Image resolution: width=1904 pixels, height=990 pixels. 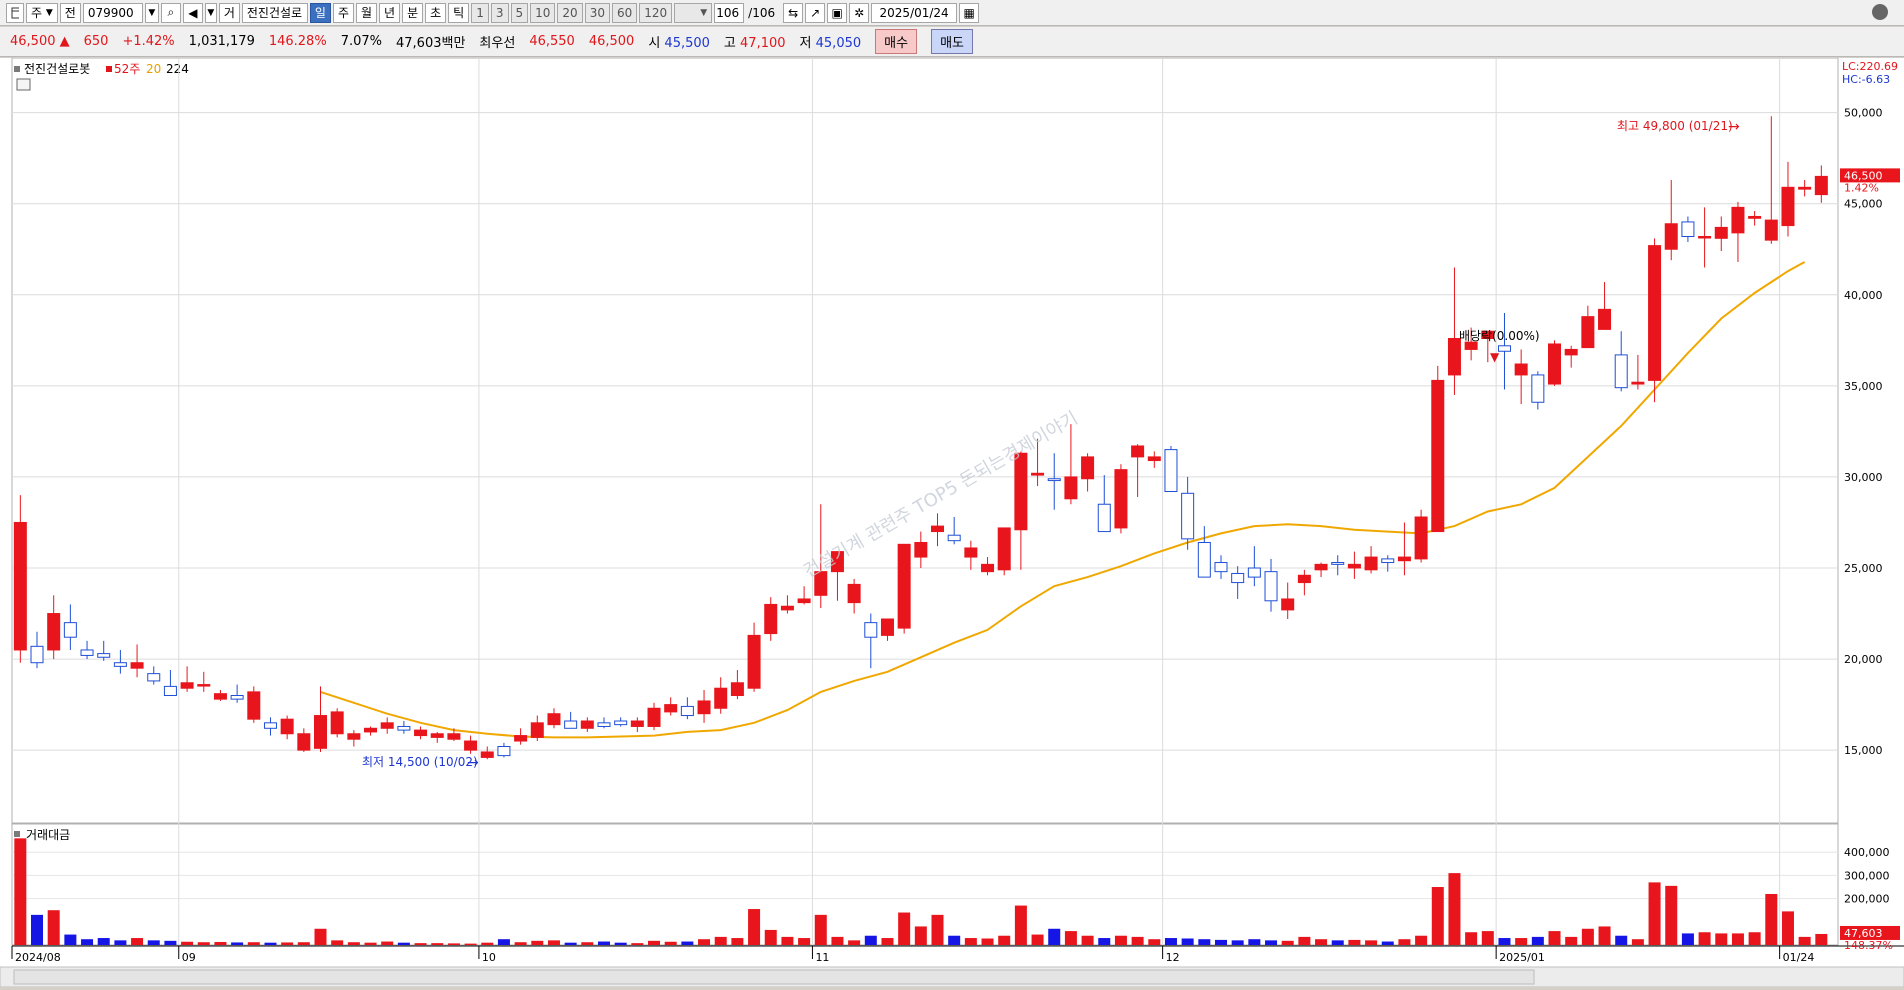 What do you see at coordinates (896, 41) in the screenshot?
I see `buy-button: 매수` at bounding box center [896, 41].